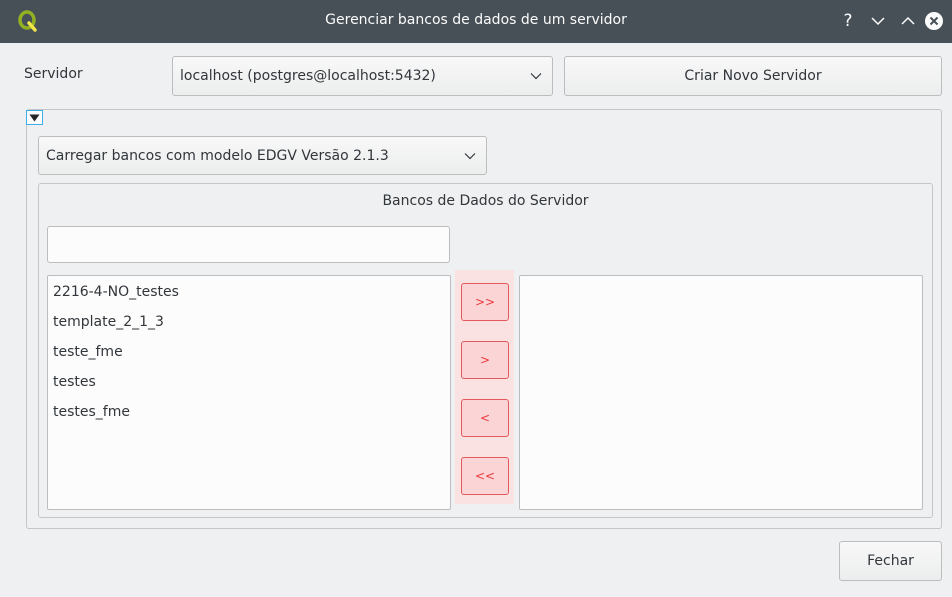 This screenshot has height=597, width=952. What do you see at coordinates (108, 322) in the screenshot?
I see `list-item: template_2_1_3` at bounding box center [108, 322].